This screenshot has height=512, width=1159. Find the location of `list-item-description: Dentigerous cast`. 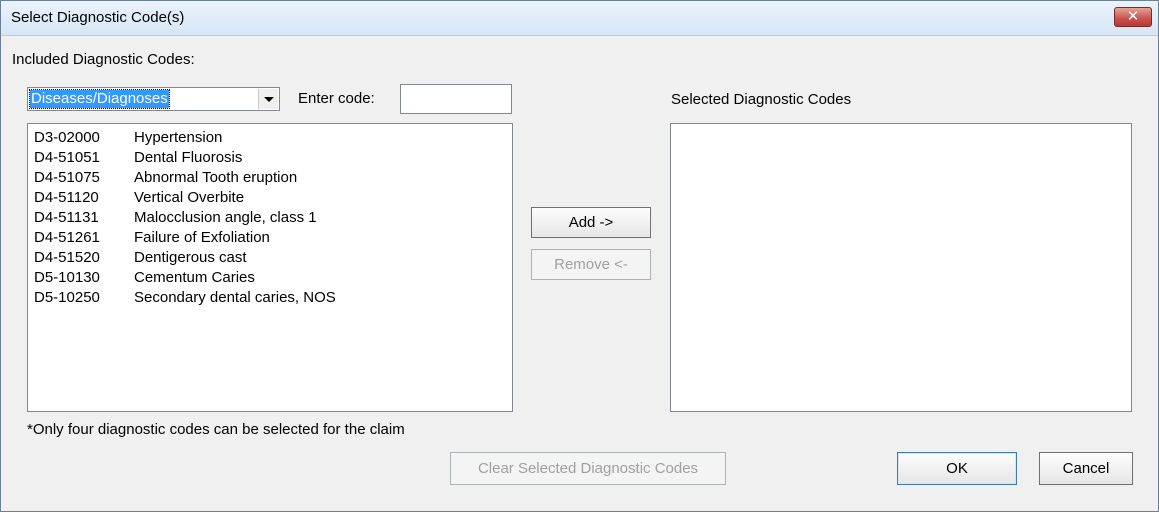

list-item-description: Dentigerous cast is located at coordinates (190, 257).